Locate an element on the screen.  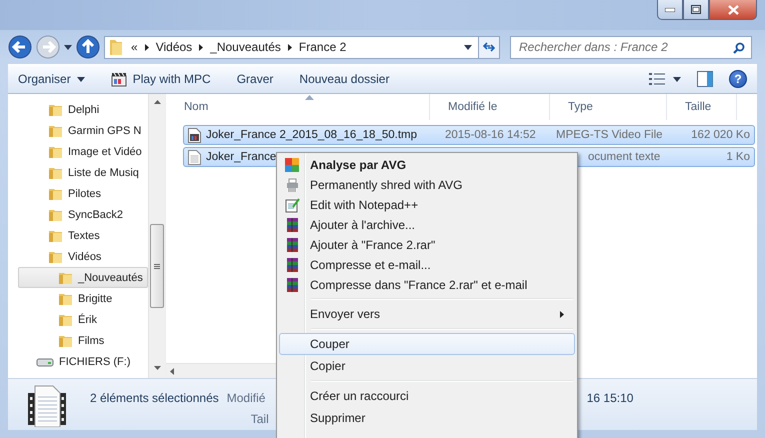
table-cell: Joker_France 2_2015_08_16_18_50.tmp is located at coordinates (311, 135).